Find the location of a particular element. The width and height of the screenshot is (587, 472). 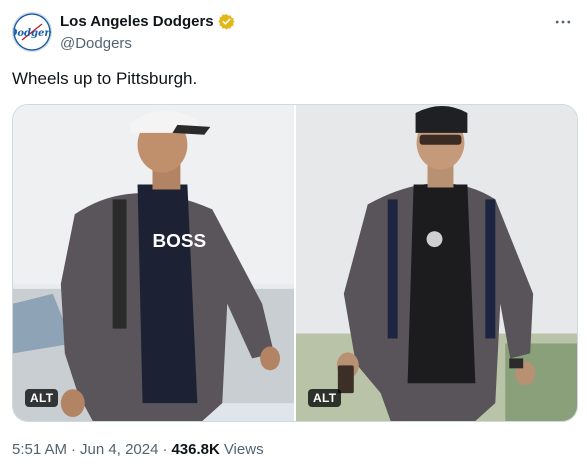

svg-text: Dodgers is located at coordinates (32, 33).